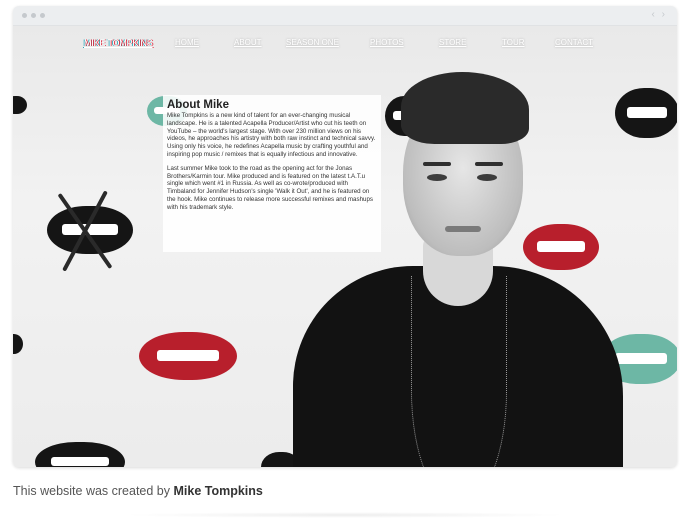  What do you see at coordinates (345, 16) in the screenshot?
I see `browser-toolbar: ‹ ›` at bounding box center [345, 16].